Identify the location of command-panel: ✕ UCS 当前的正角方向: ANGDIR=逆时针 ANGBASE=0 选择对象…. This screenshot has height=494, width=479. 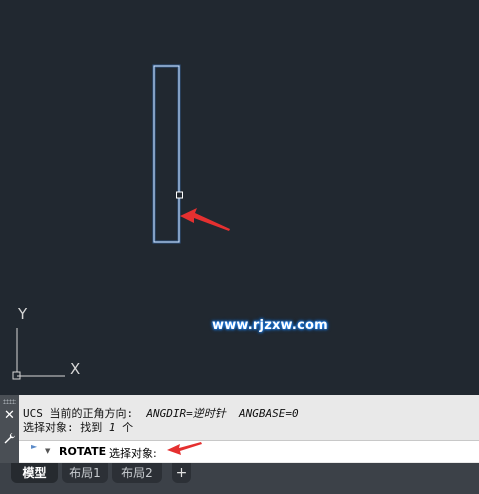
(239, 429).